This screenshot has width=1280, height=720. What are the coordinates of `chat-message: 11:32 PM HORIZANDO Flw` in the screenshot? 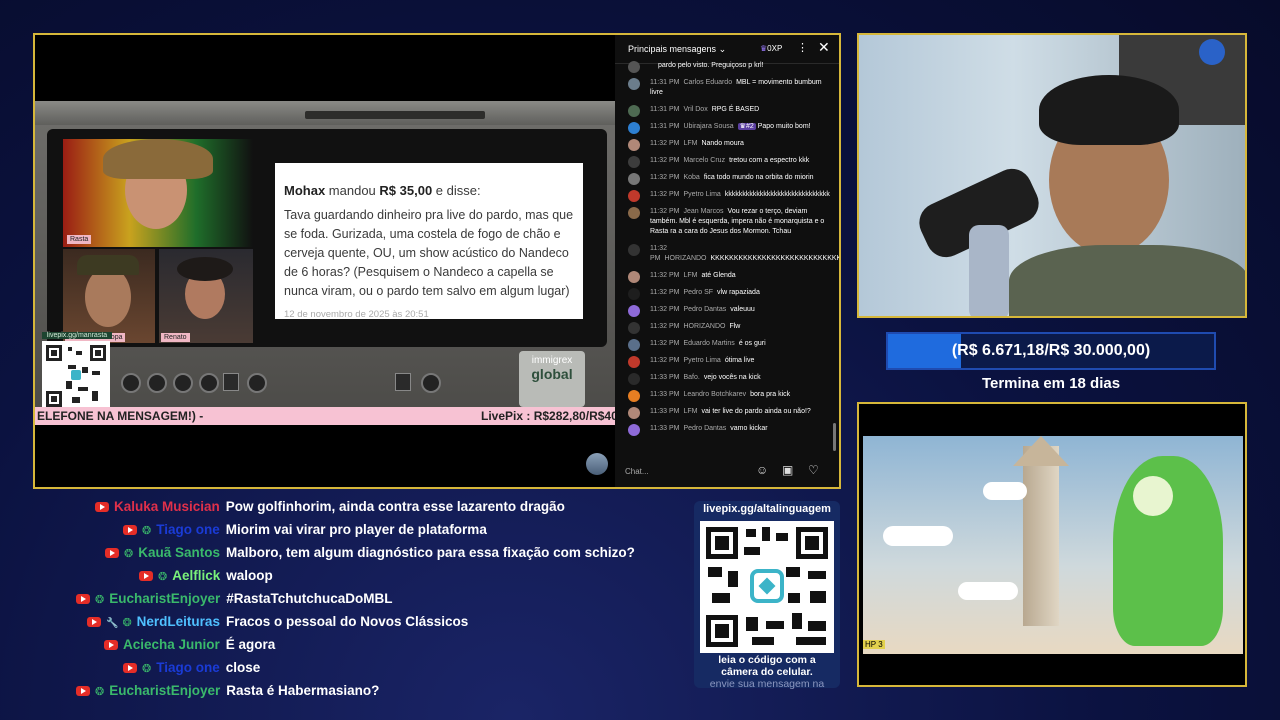 It's located at (724, 328).